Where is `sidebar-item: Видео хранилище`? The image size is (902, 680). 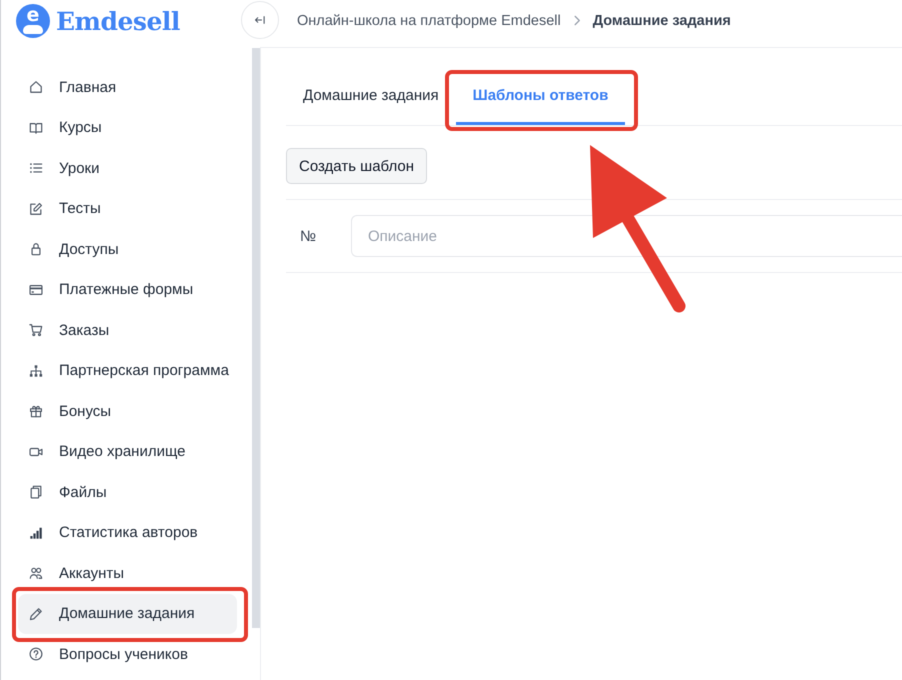 sidebar-item: Видео хранилище is located at coordinates (127, 452).